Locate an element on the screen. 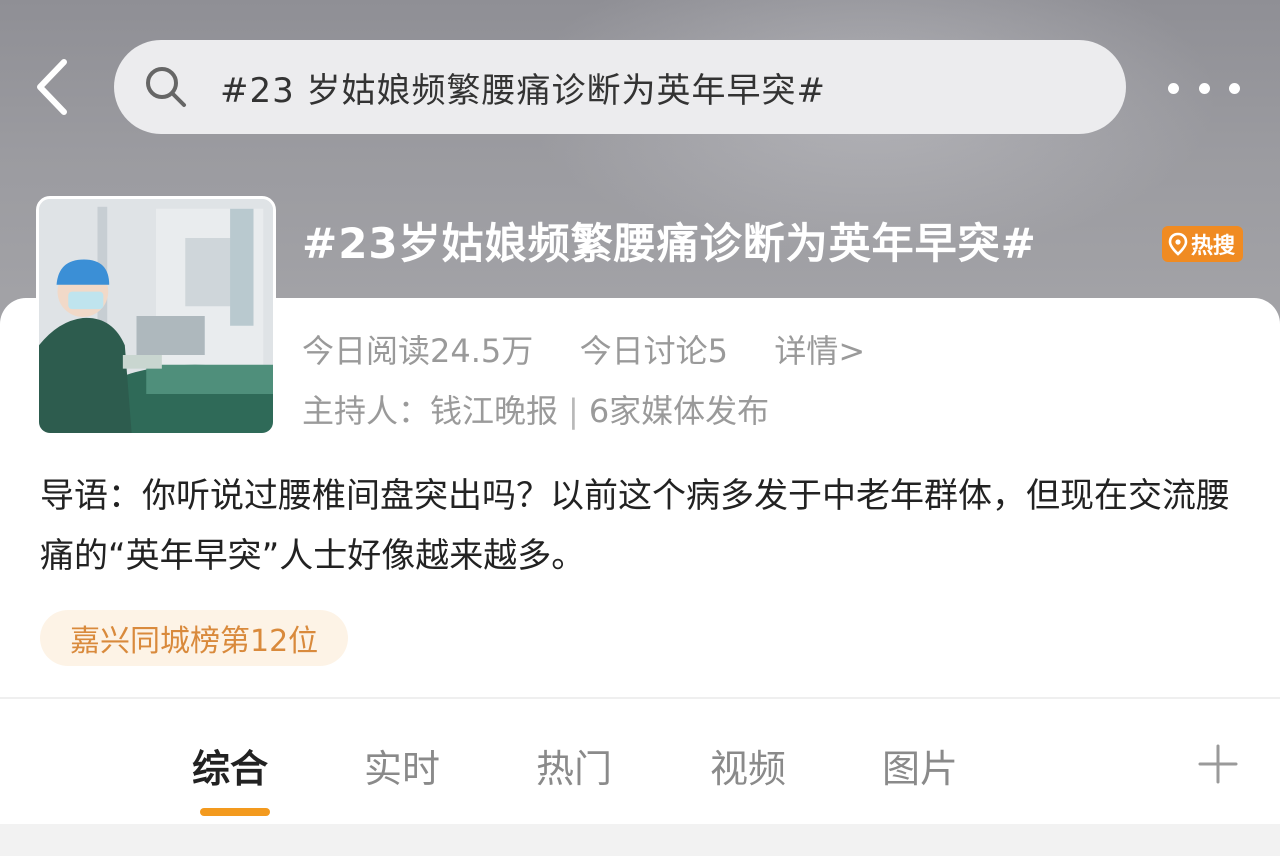 The image size is (1280, 856). host-label: 主持人： is located at coordinates (366, 411).